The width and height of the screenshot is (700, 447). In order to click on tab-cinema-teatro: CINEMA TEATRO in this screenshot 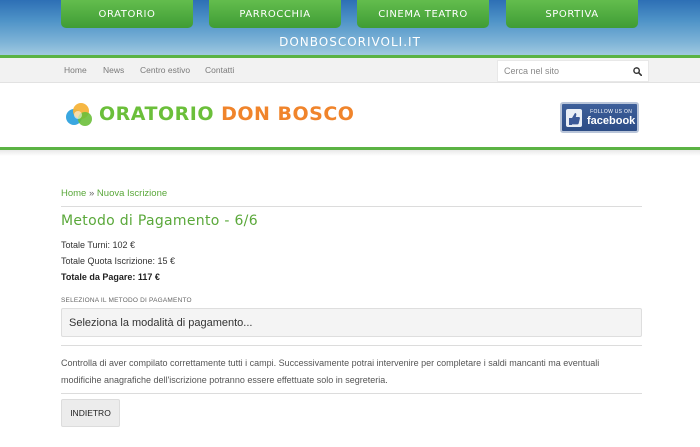, I will do `click(423, 14)`.